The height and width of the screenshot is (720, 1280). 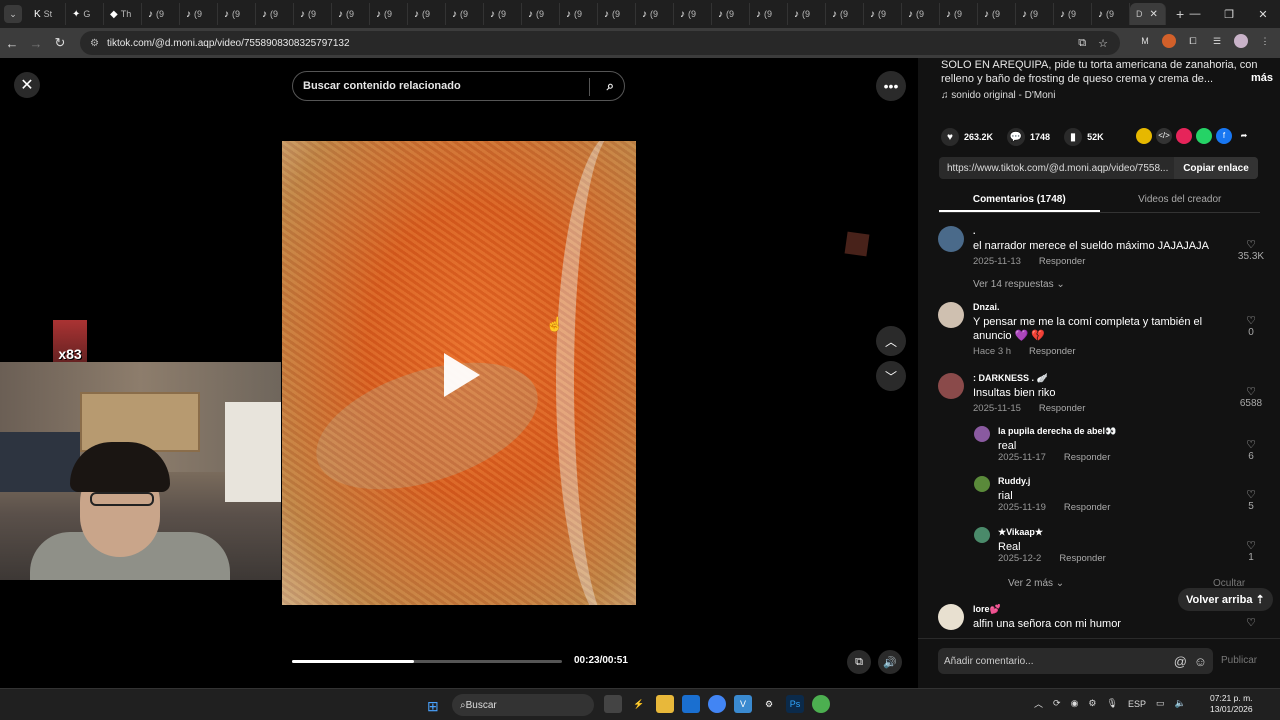 I want to click on tray-steam-icon: ◉, so click(x=1075, y=703).